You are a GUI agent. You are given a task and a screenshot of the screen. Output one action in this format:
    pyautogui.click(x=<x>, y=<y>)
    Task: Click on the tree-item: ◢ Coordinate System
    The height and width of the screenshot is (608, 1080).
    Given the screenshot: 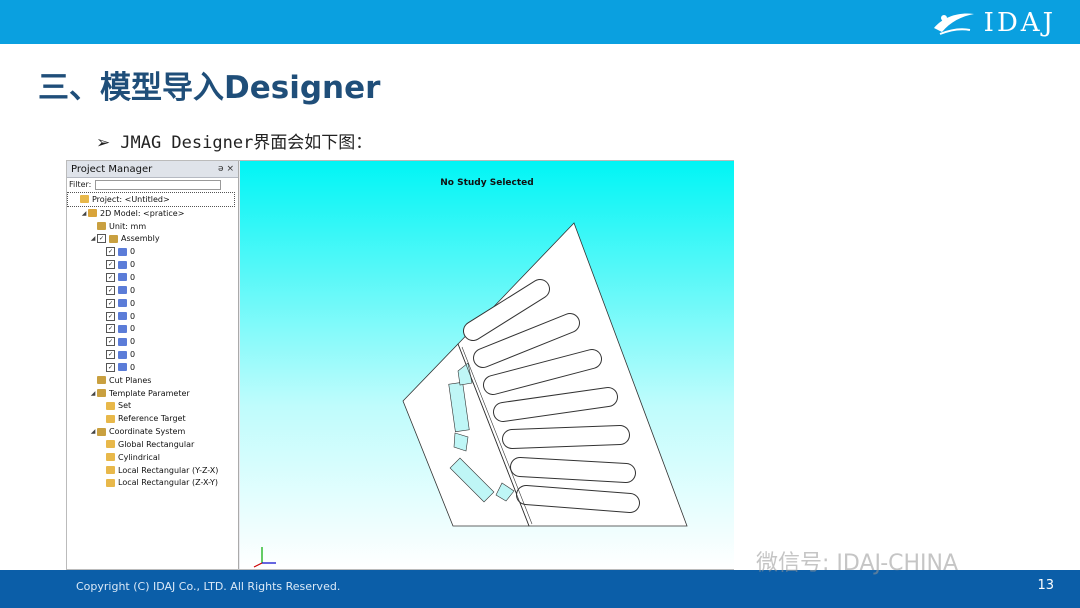 What is the action you would take?
    pyautogui.click(x=152, y=431)
    